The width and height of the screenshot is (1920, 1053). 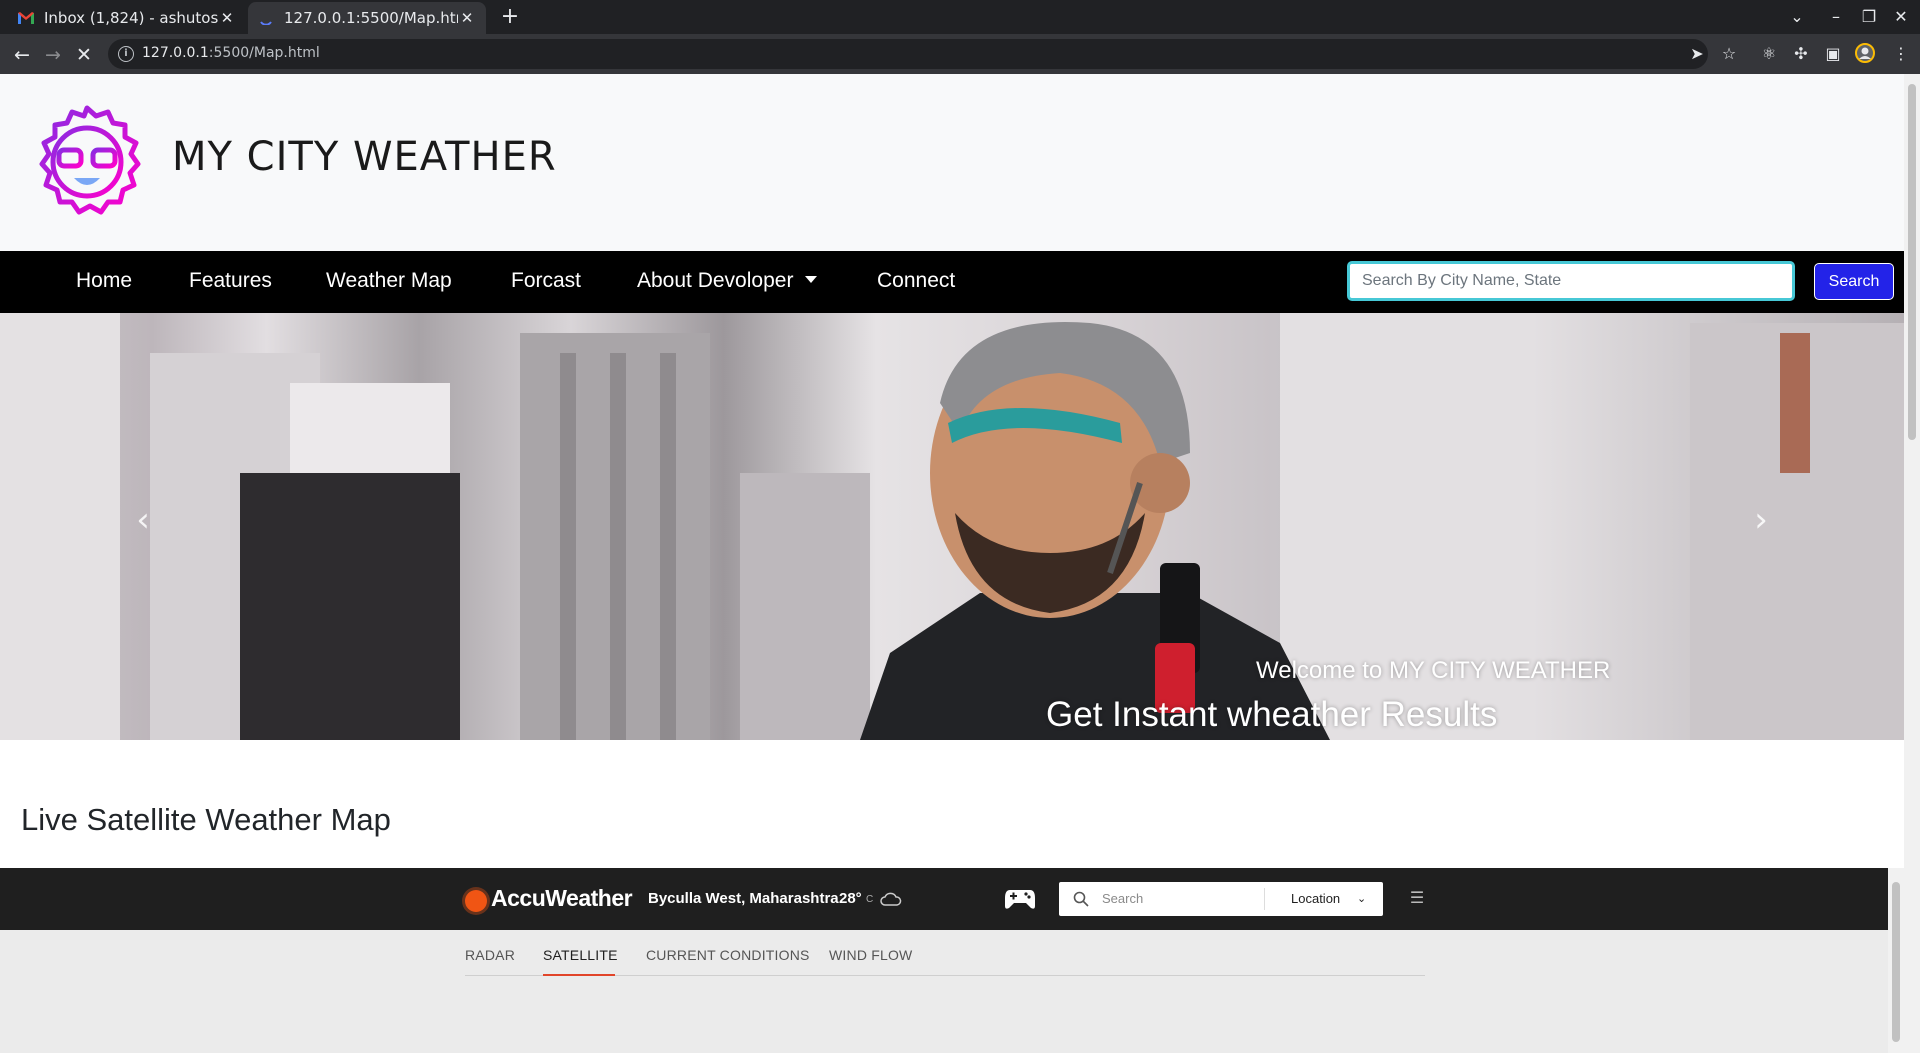 I want to click on restore-icon: ❐, so click(x=1869, y=17).